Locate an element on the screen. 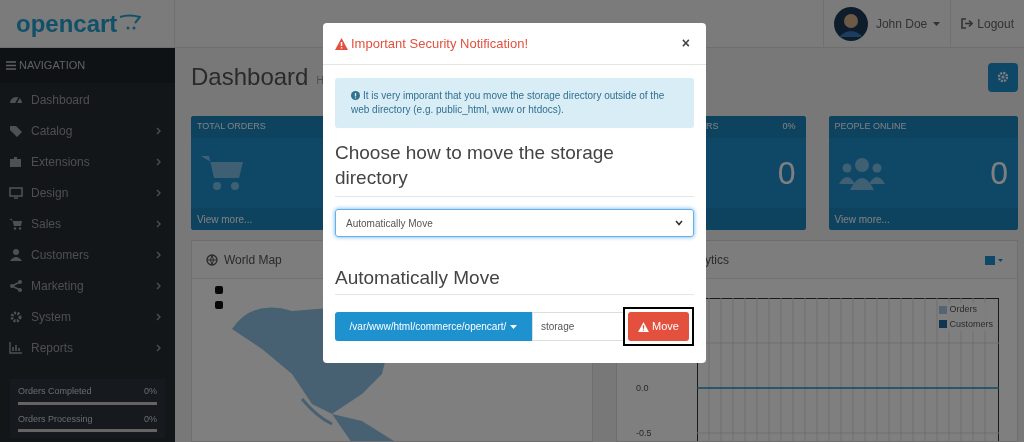  logout-icon is located at coordinates (967, 23).